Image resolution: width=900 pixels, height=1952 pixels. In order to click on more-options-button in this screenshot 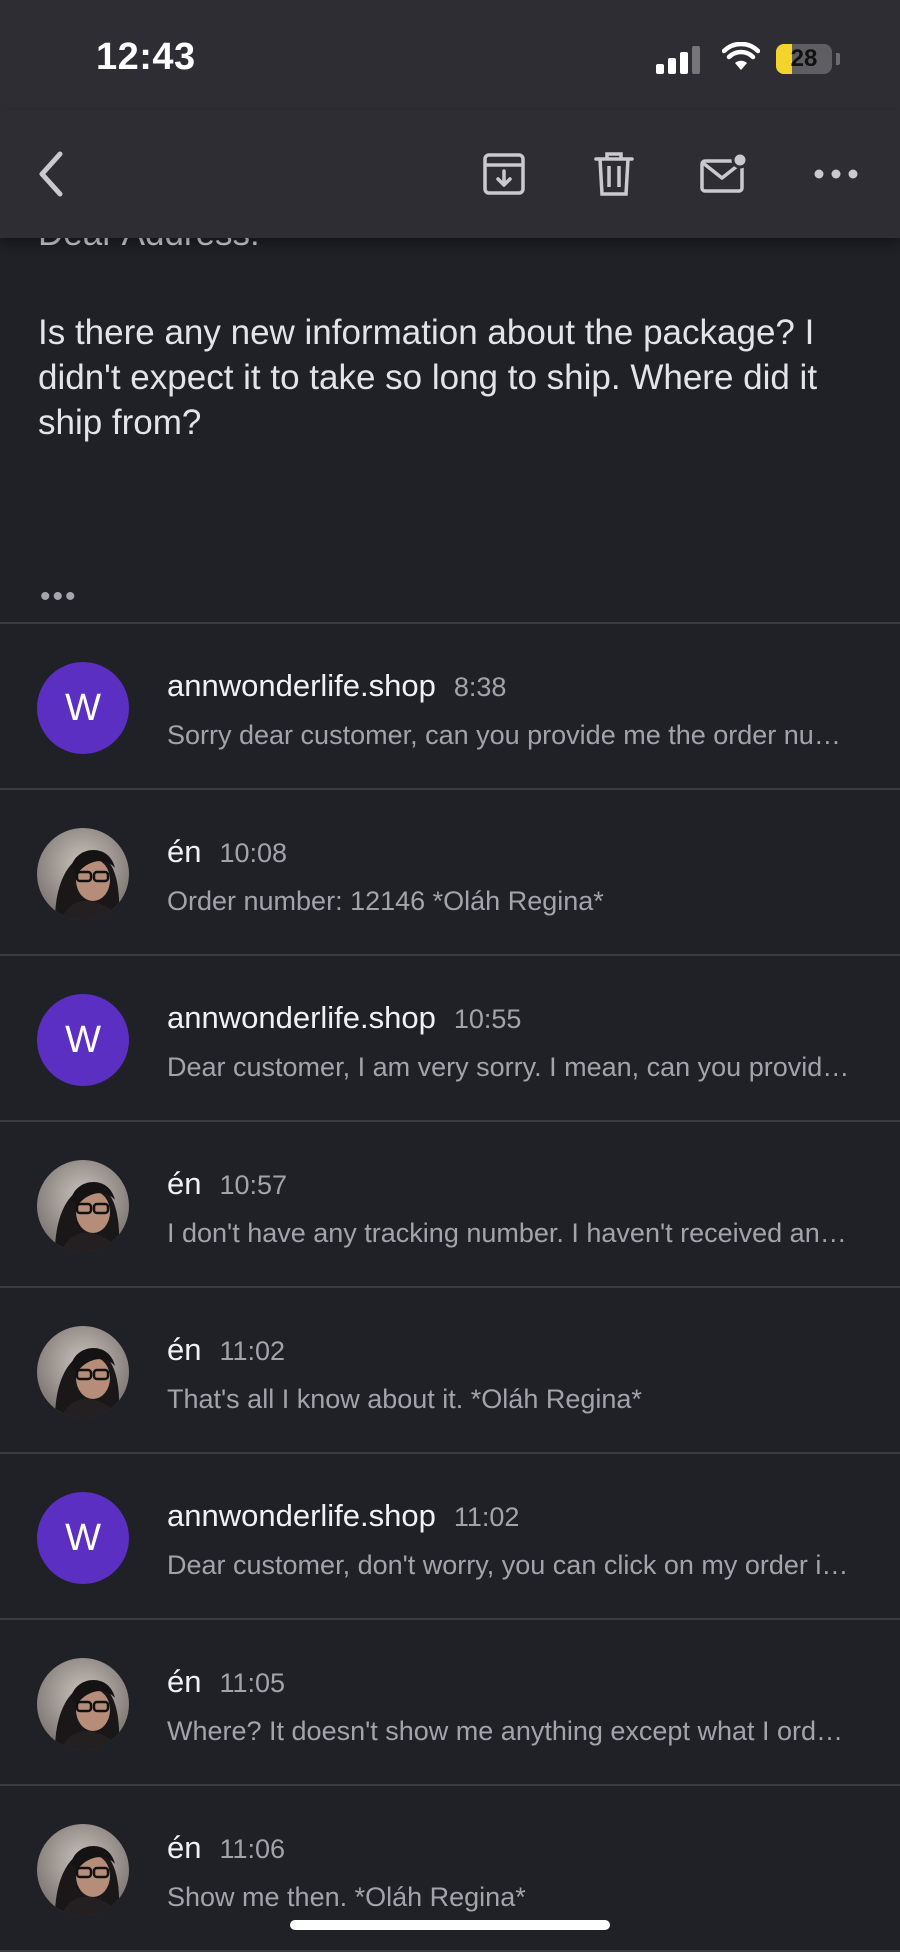, I will do `click(836, 174)`.